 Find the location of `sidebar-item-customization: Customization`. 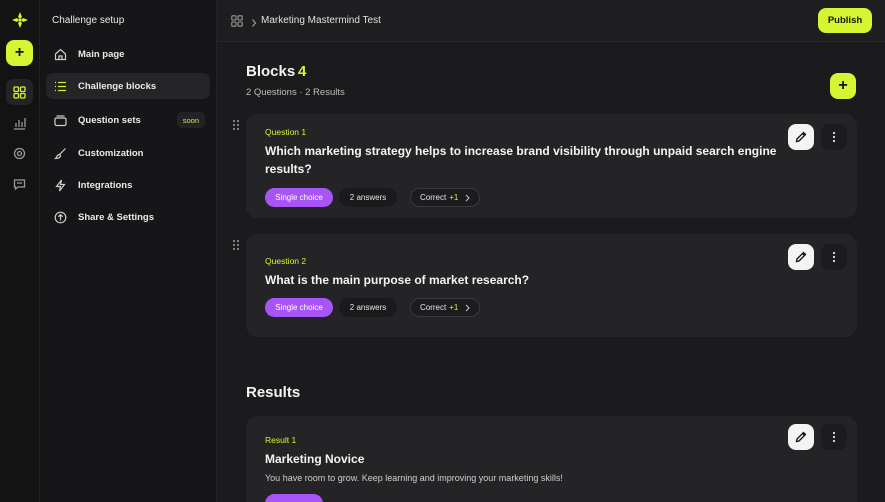

sidebar-item-customization: Customization is located at coordinates (128, 153).